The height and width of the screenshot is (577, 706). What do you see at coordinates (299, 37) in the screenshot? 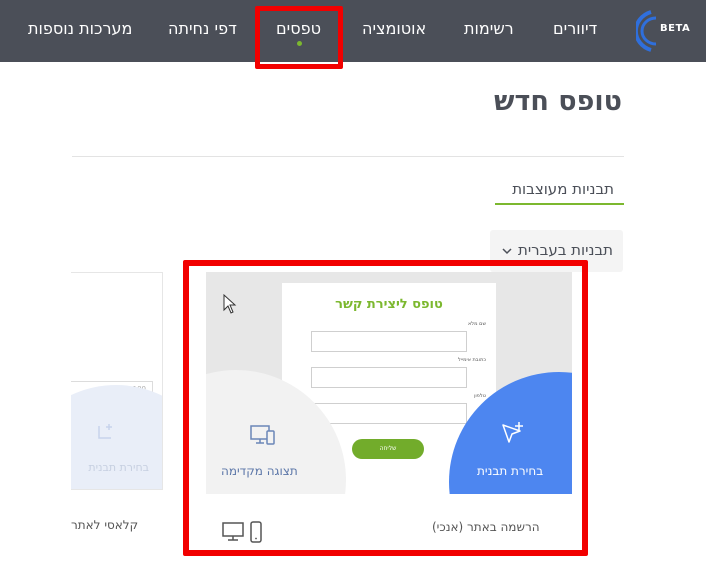
I see `highlight-box-forms` at bounding box center [299, 37].